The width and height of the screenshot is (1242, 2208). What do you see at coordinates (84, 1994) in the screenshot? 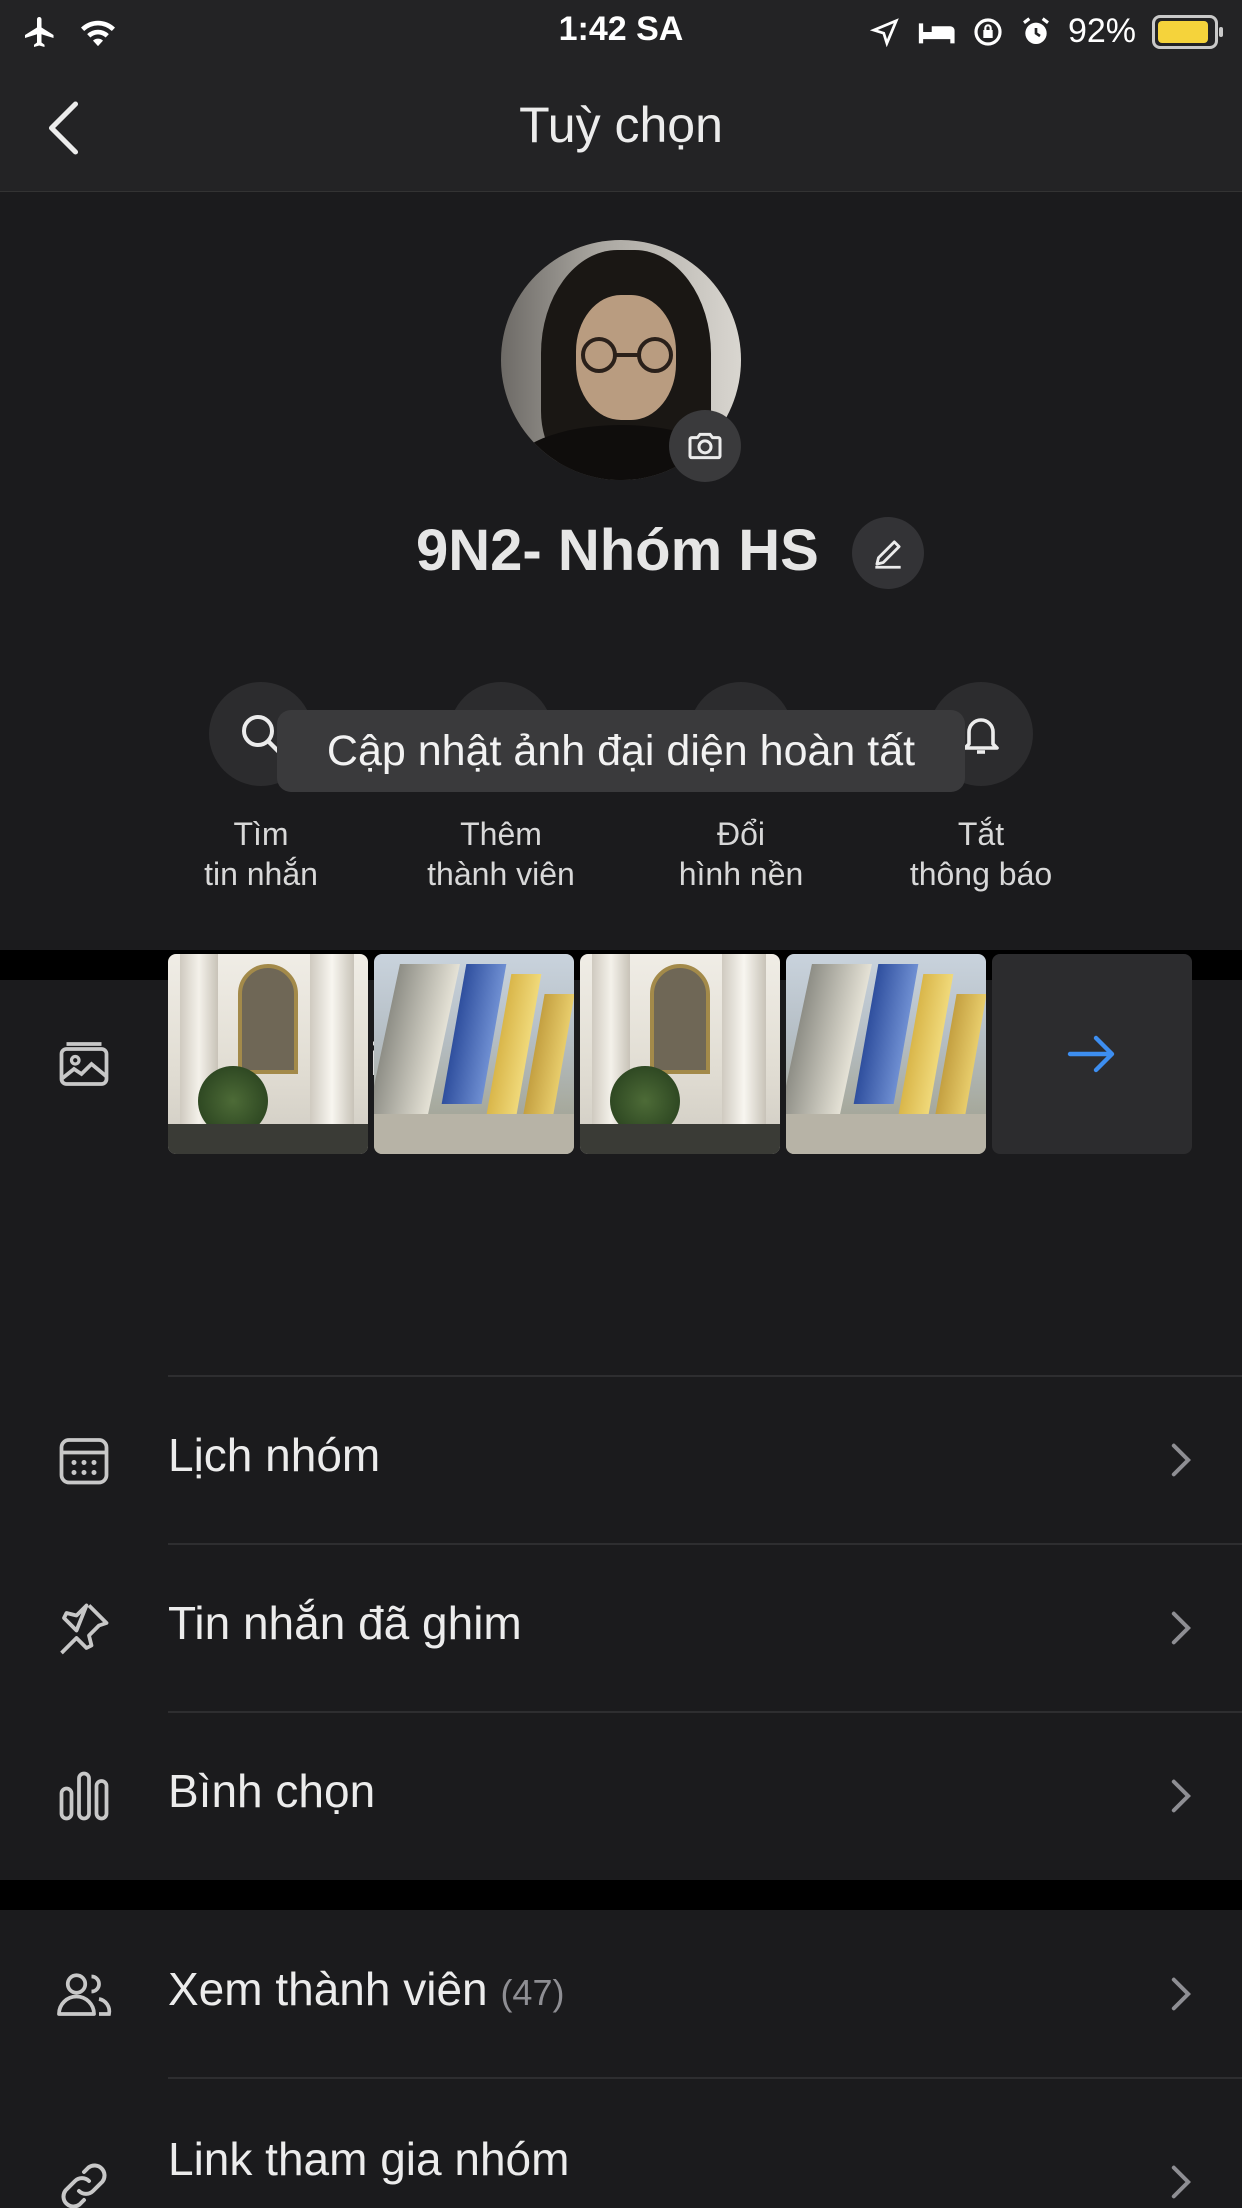
I see `members-icon` at bounding box center [84, 1994].